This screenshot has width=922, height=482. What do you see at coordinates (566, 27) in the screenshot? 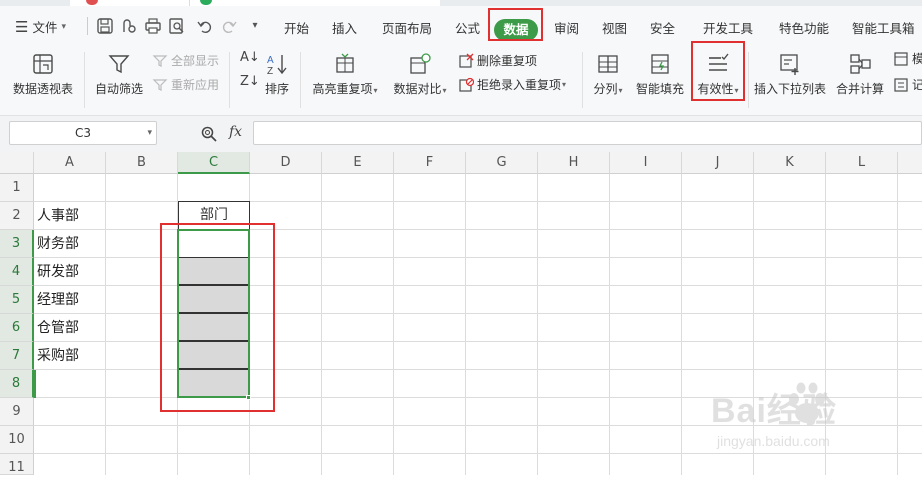
I see `tab-review: 审阅` at bounding box center [566, 27].